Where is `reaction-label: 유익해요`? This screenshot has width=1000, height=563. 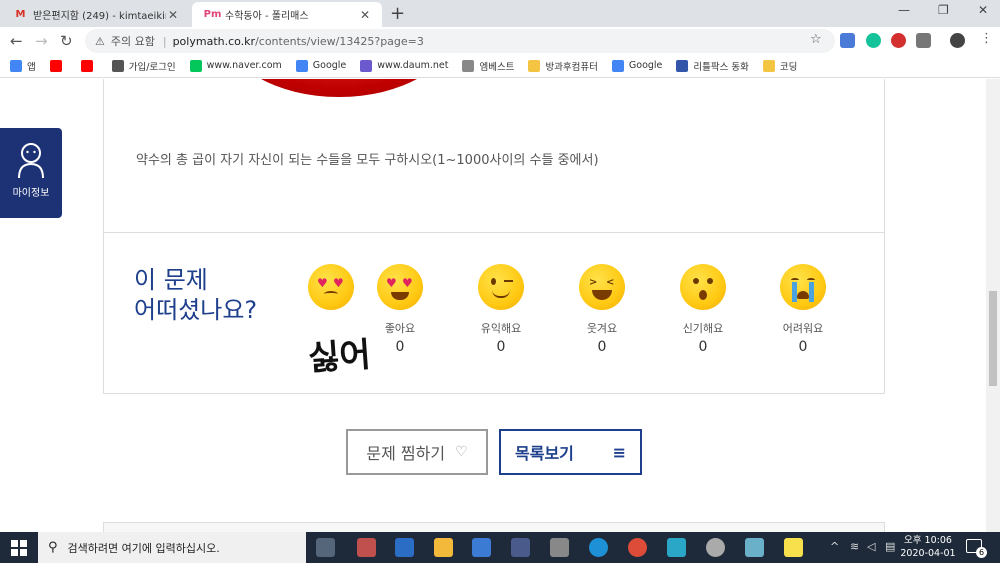 reaction-label: 유익해요 is located at coordinates (501, 328).